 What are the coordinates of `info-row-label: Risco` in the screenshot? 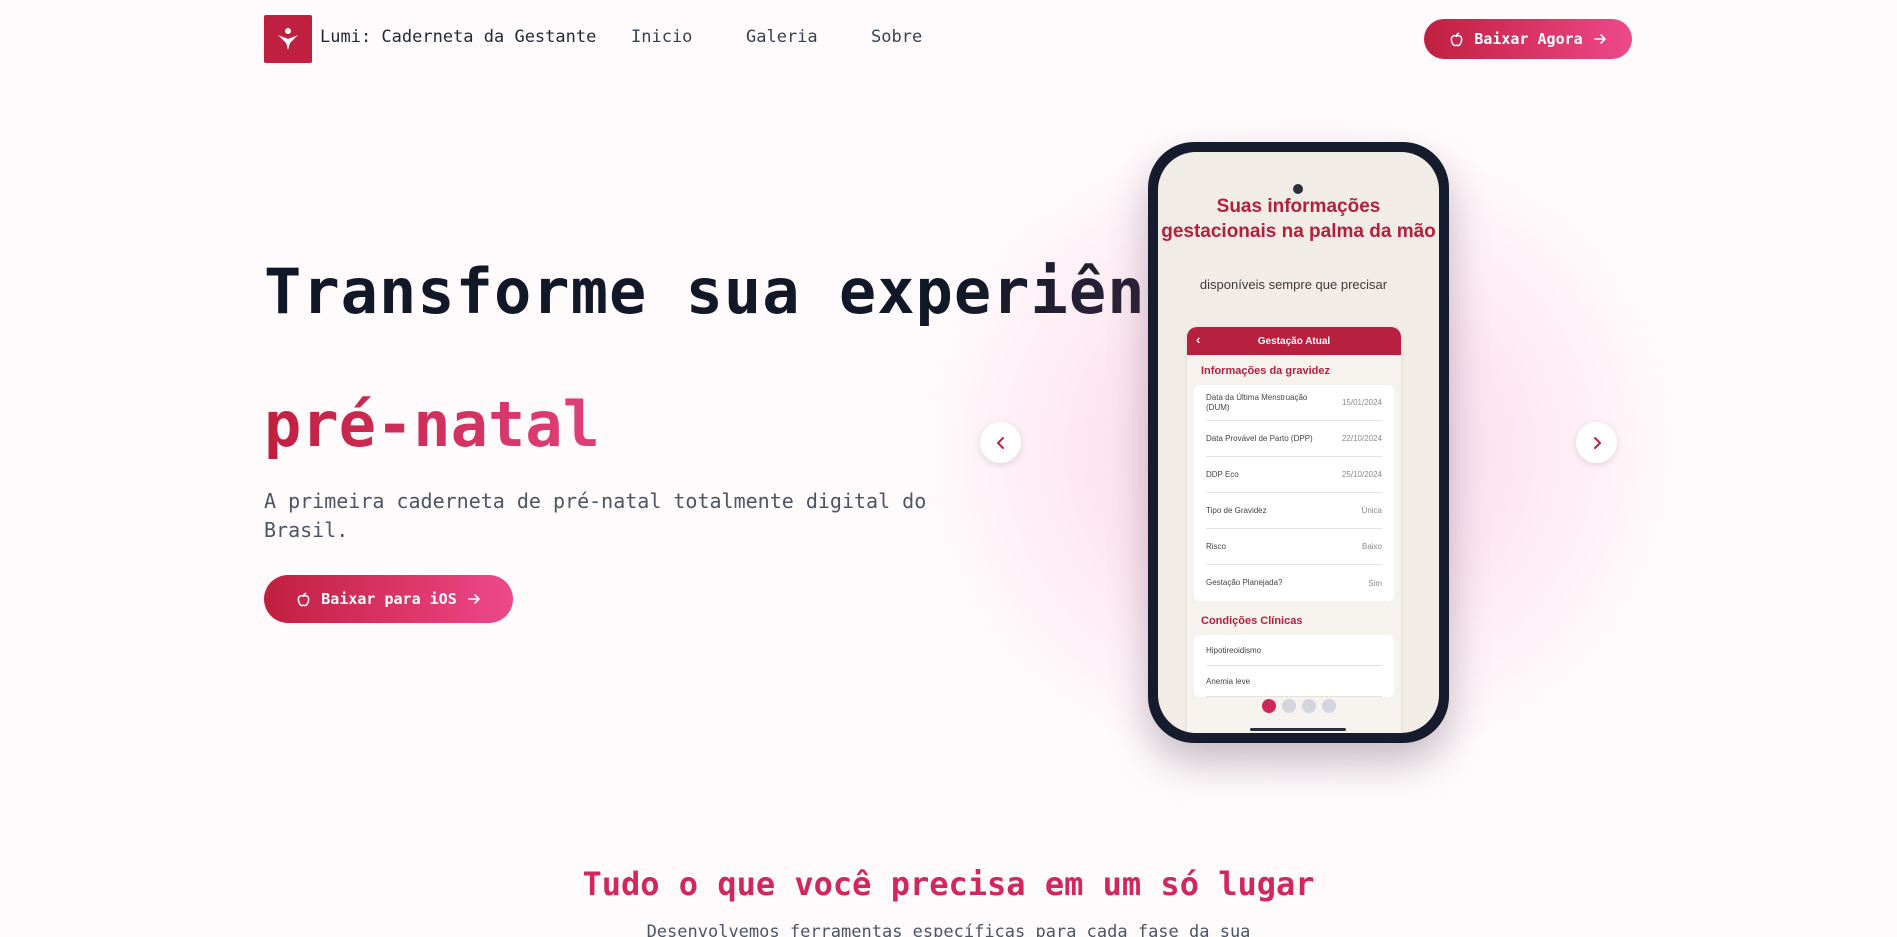 It's located at (1216, 546).